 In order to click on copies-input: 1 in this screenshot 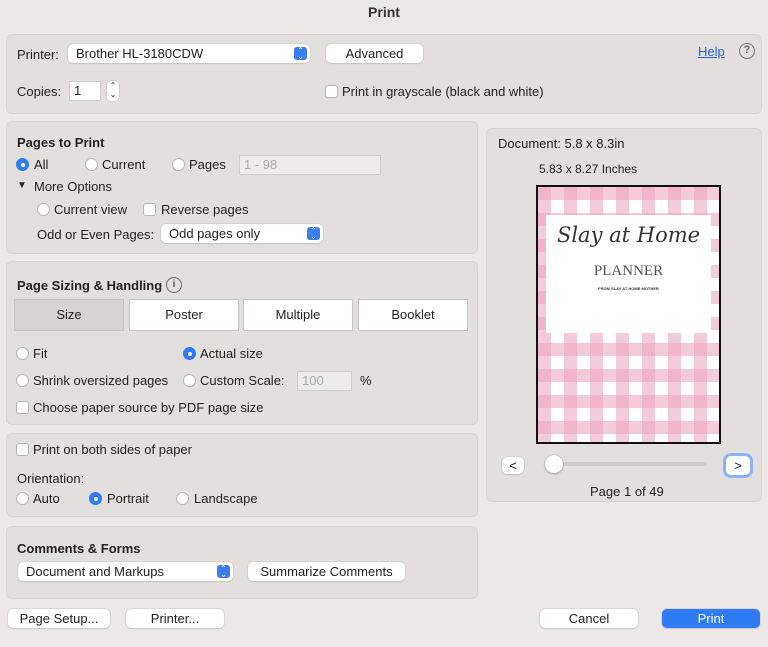, I will do `click(85, 91)`.